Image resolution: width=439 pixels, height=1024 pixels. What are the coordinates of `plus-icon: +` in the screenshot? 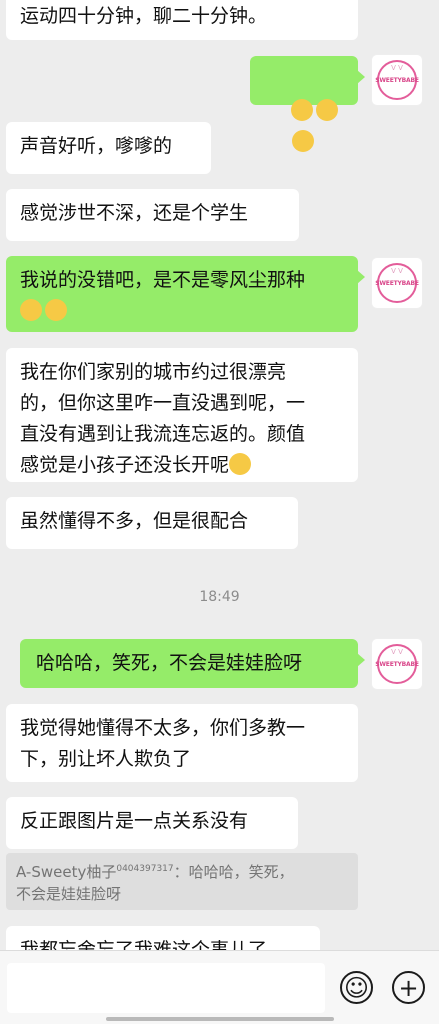 It's located at (408, 987).